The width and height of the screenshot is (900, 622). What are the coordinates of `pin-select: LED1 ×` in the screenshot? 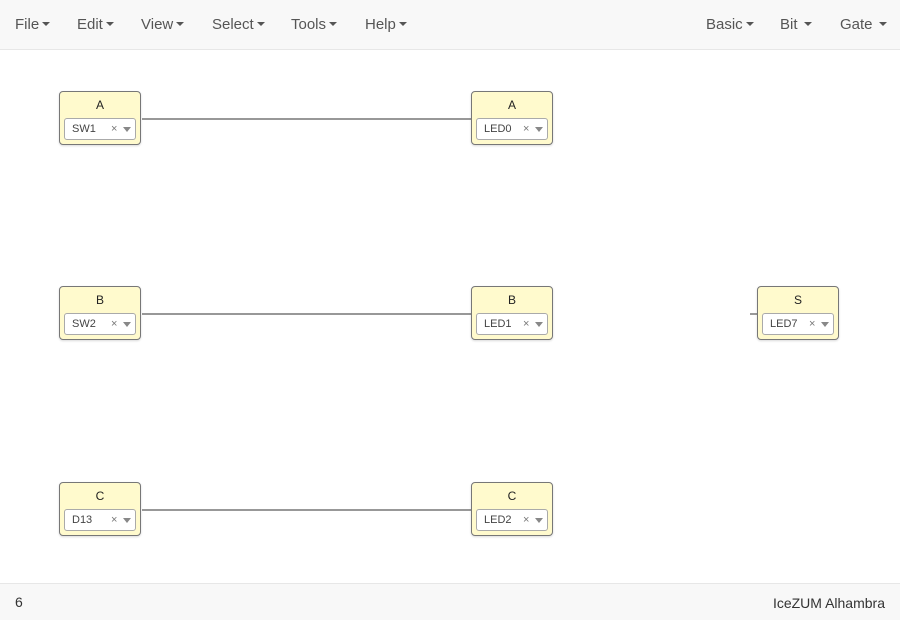 It's located at (512, 324).